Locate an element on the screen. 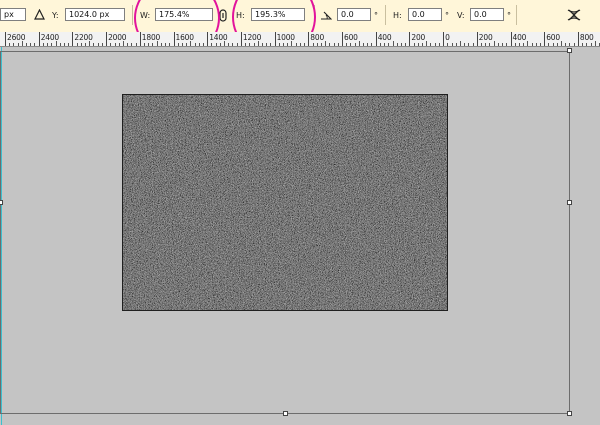 This screenshot has height=425, width=600. transform-handle-bottom-right is located at coordinates (569, 413).